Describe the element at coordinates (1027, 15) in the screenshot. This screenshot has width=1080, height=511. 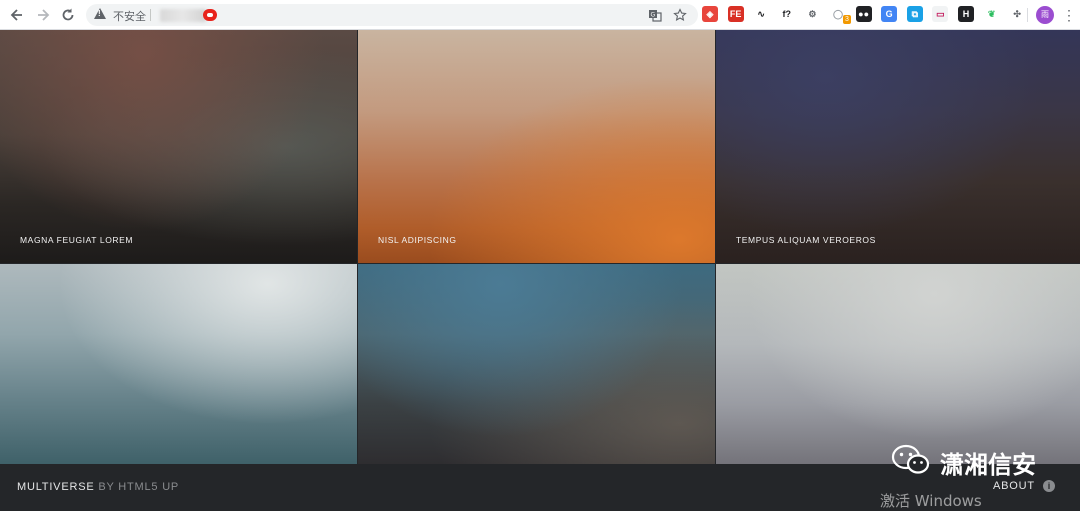
I see `toolbar-separator` at that location.